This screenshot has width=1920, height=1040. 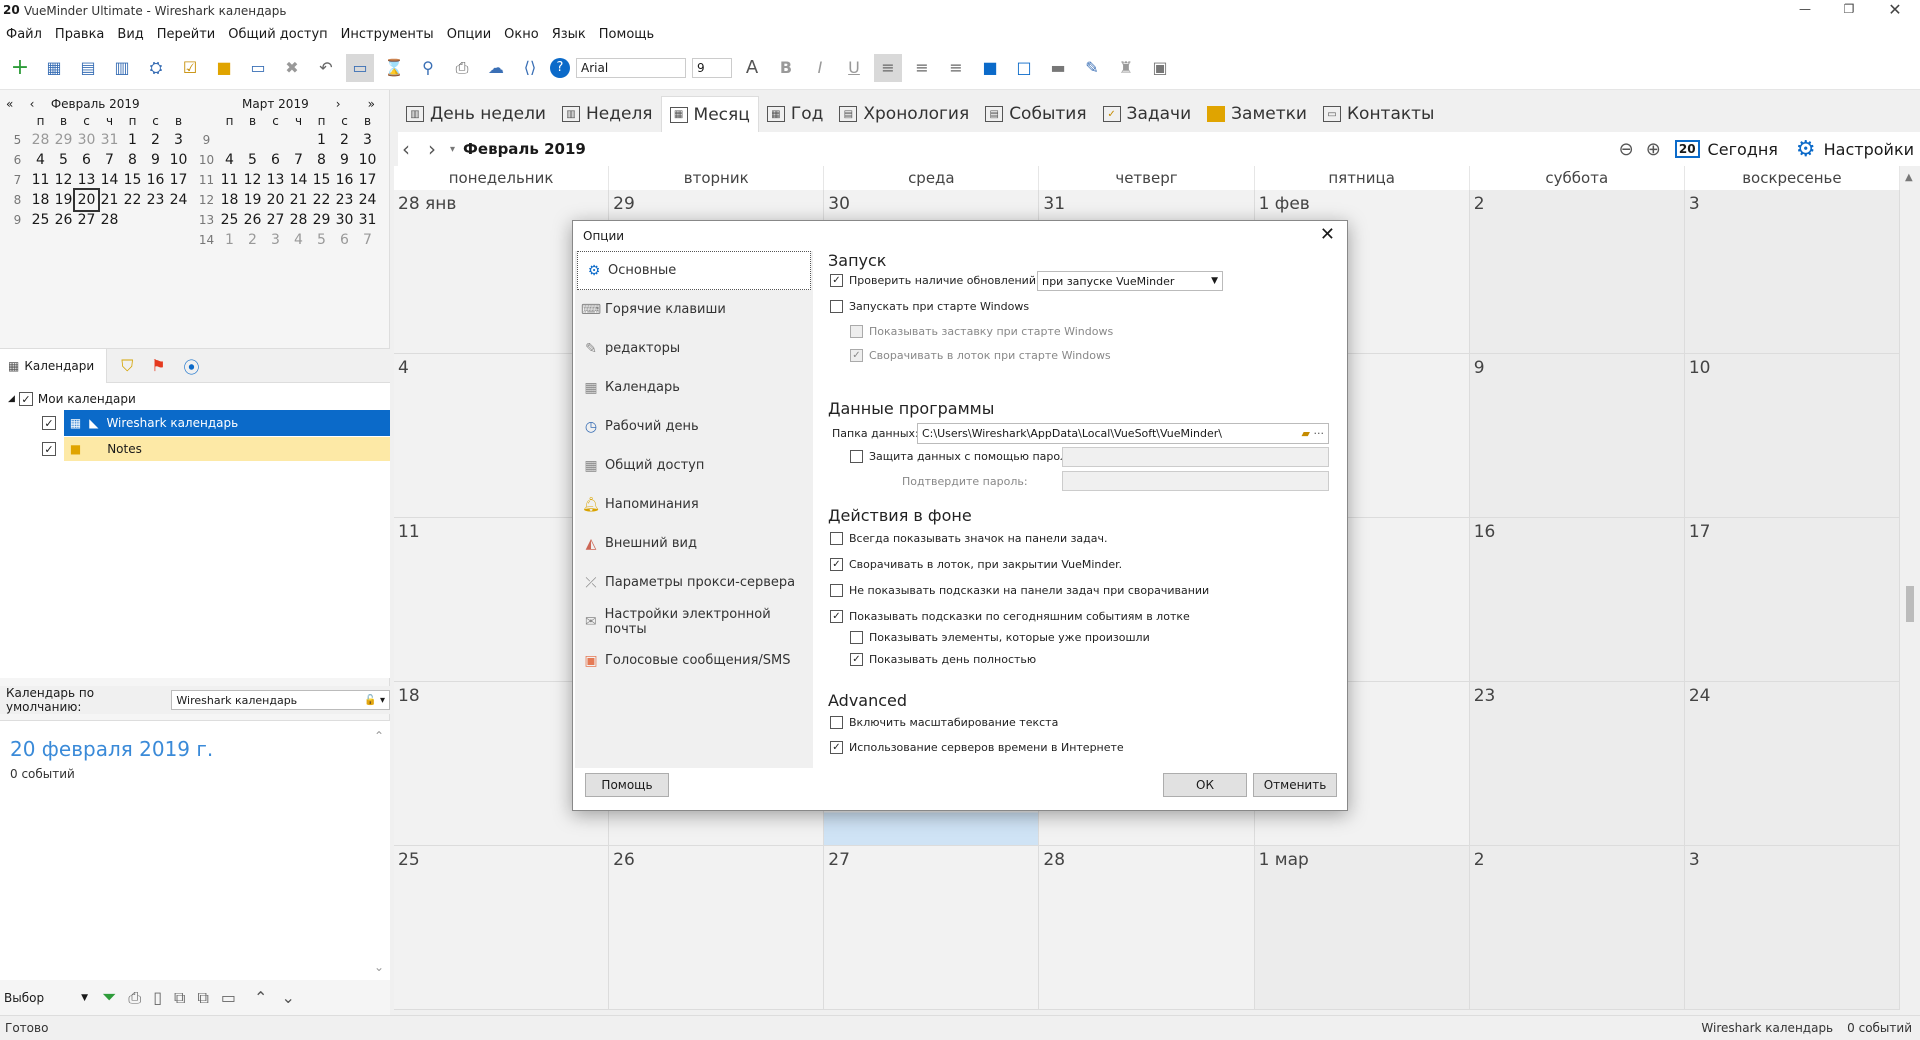 I want to click on nav-email: ✉ Настройки электронной почты, so click(x=694, y=621).